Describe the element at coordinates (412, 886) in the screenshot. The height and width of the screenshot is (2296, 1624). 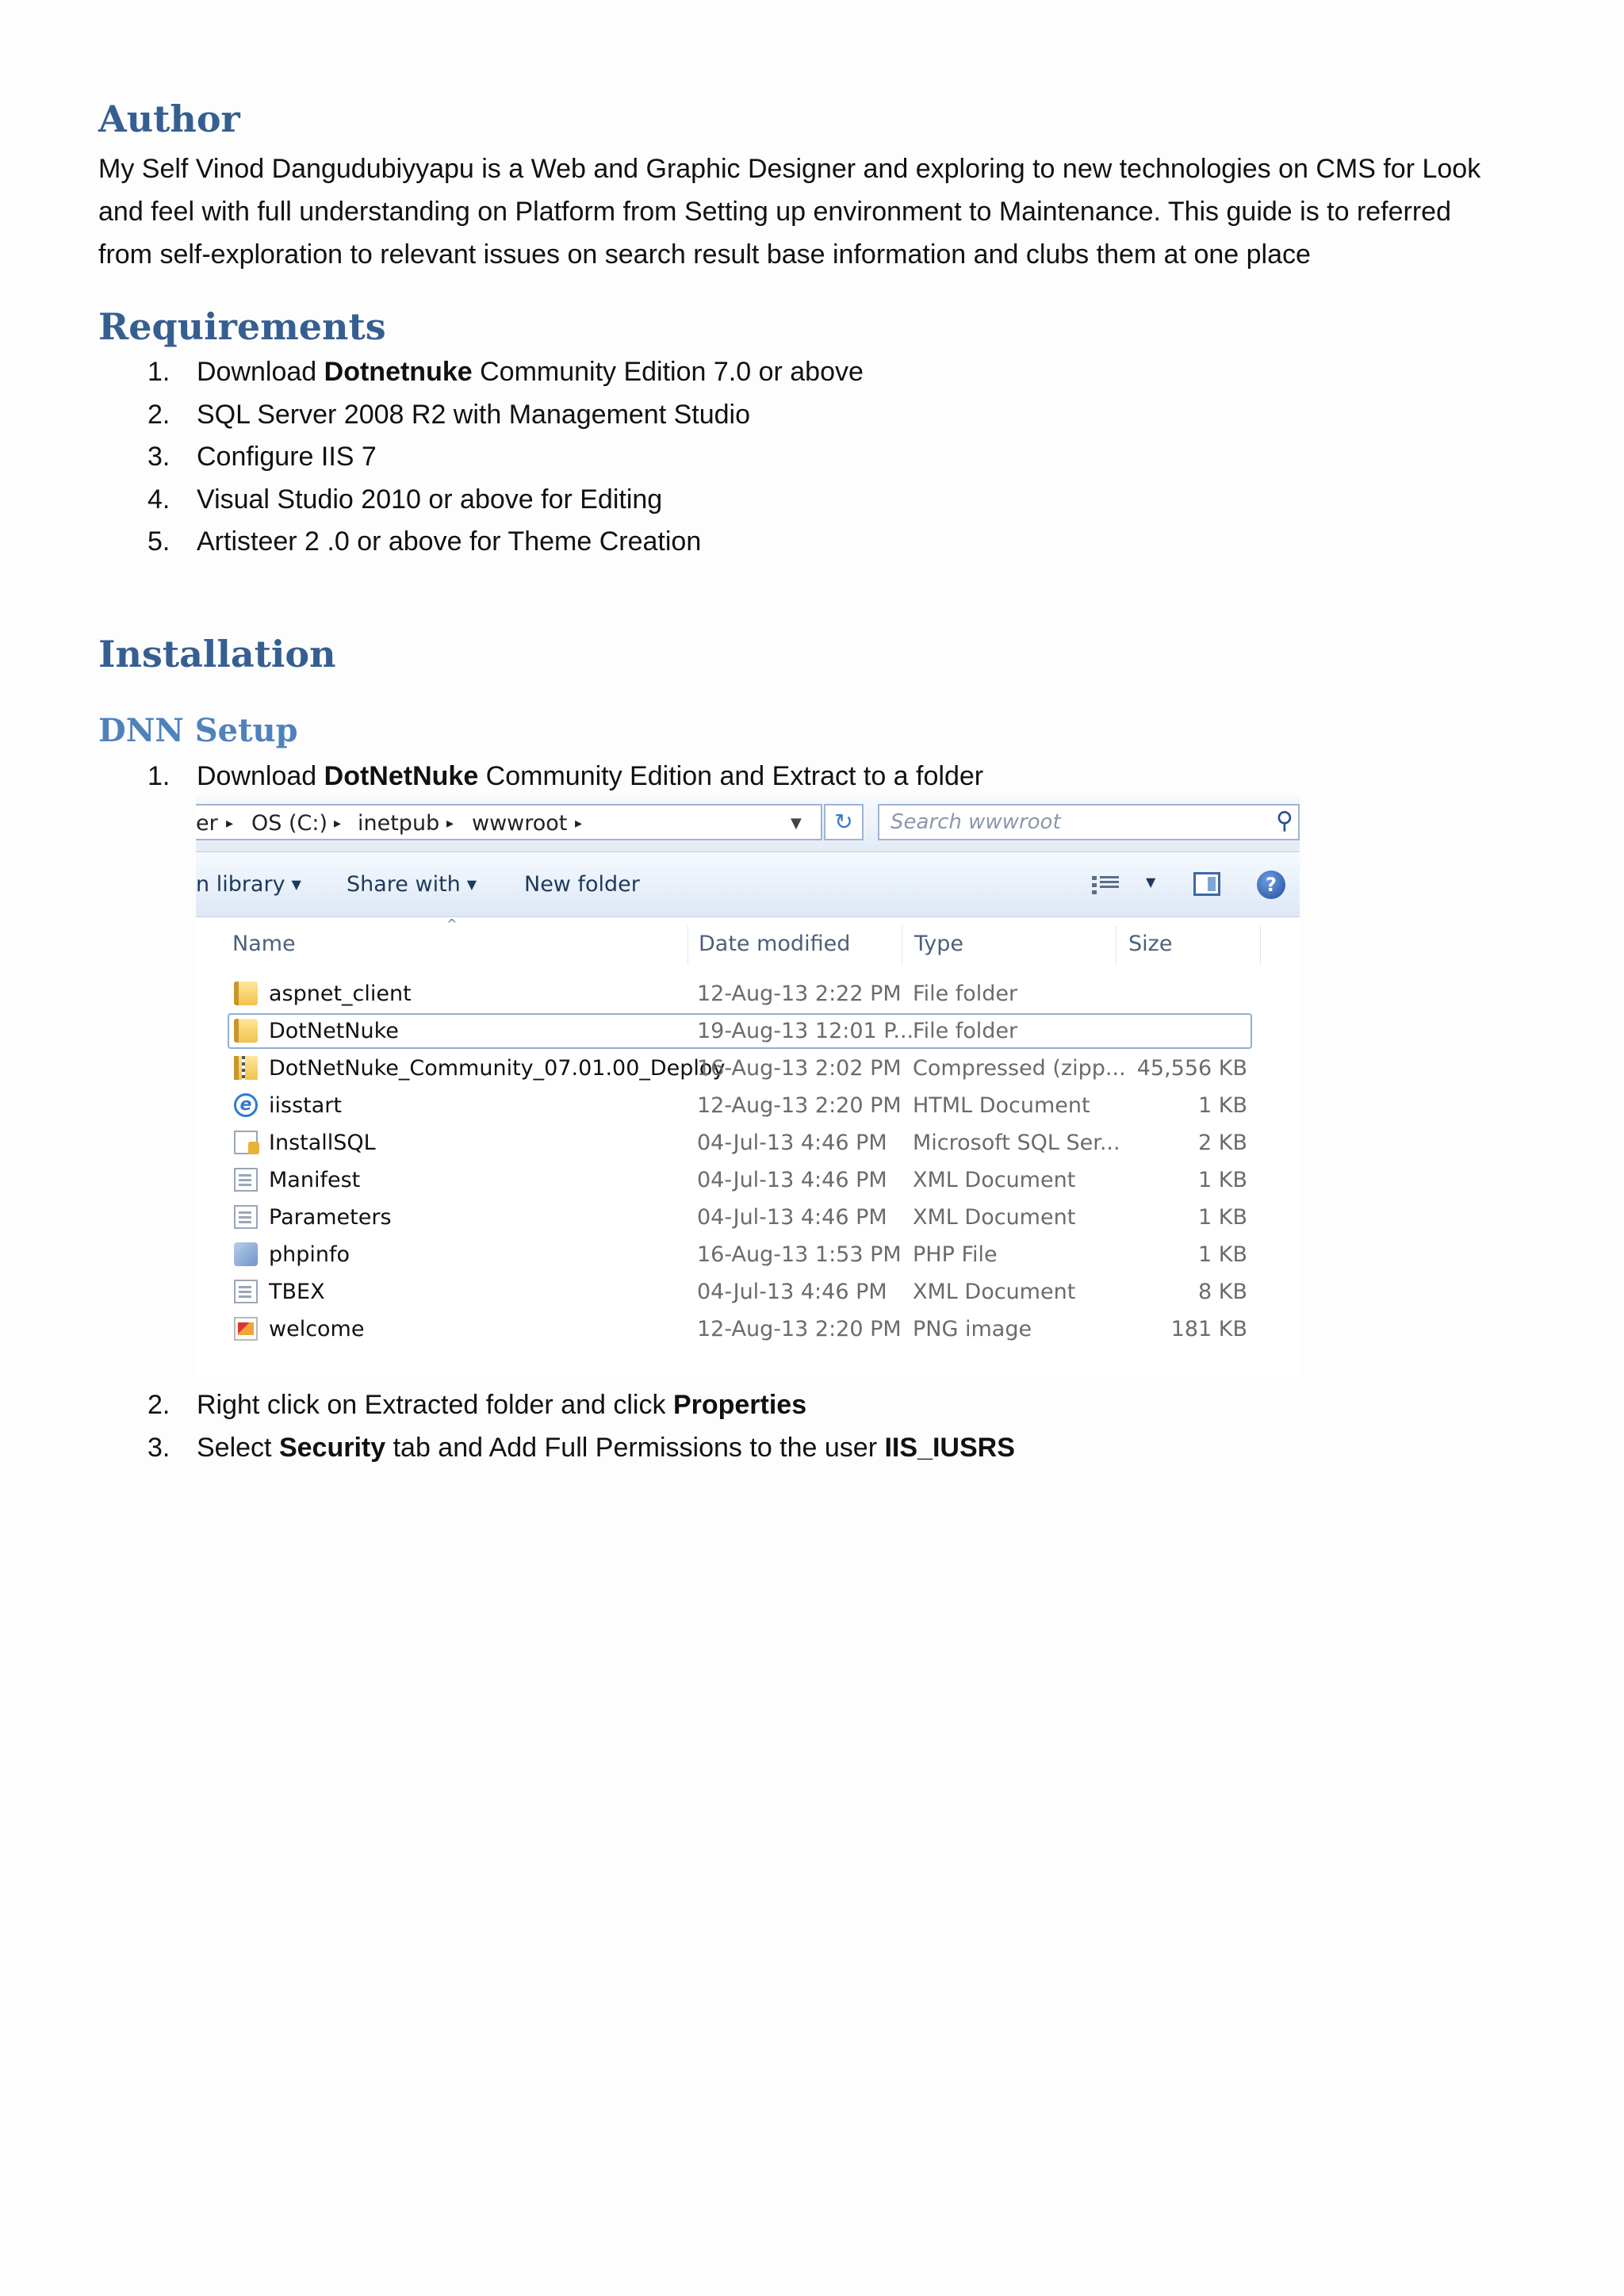
I see `share-with-button: Share with ▼` at that location.